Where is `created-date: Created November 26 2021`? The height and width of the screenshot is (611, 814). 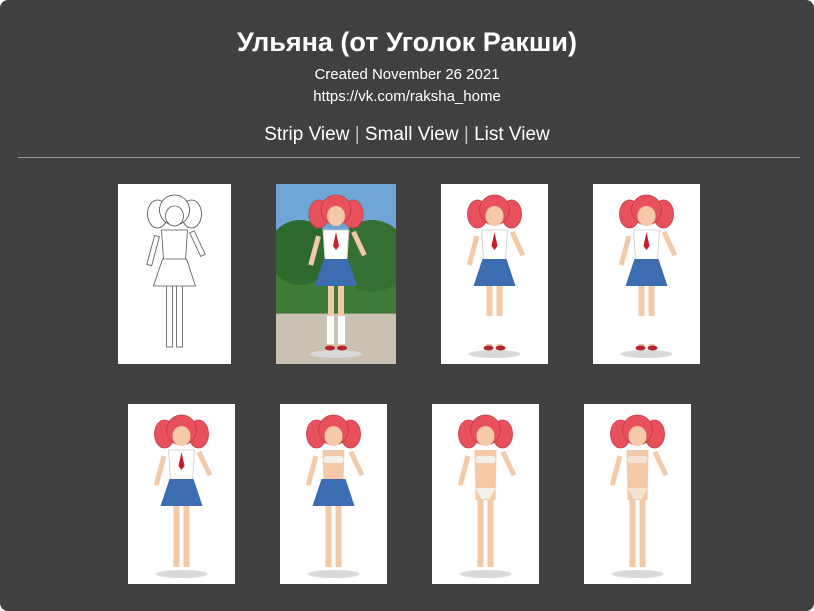 created-date: Created November 26 2021 is located at coordinates (407, 74).